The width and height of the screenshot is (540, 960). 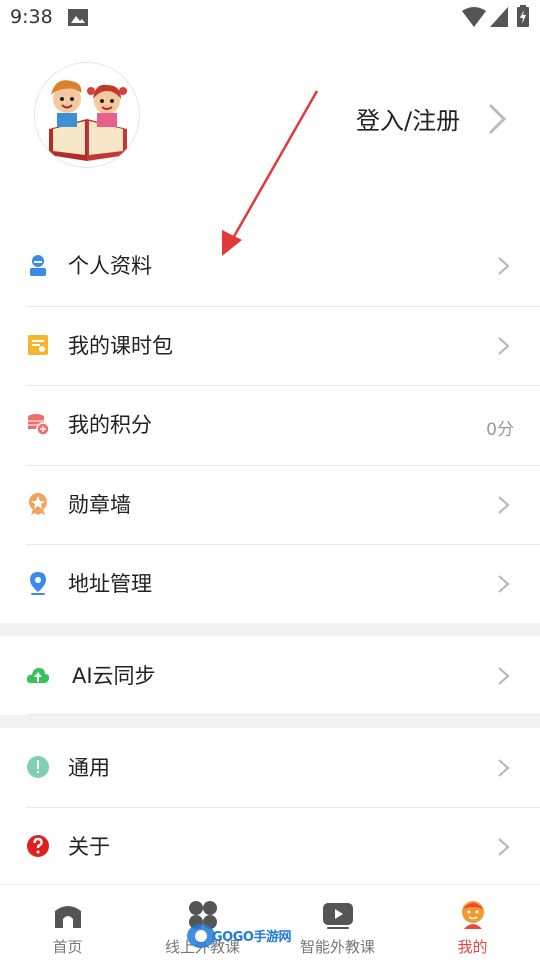 What do you see at coordinates (270, 424) in the screenshot?
I see `menu-item-points: 我的积分 0分` at bounding box center [270, 424].